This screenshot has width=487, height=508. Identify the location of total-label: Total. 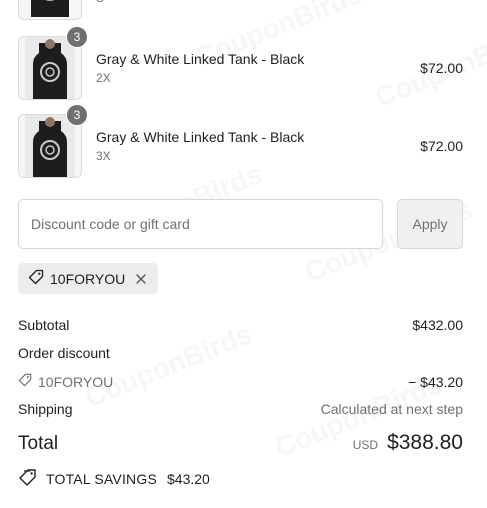
(38, 443).